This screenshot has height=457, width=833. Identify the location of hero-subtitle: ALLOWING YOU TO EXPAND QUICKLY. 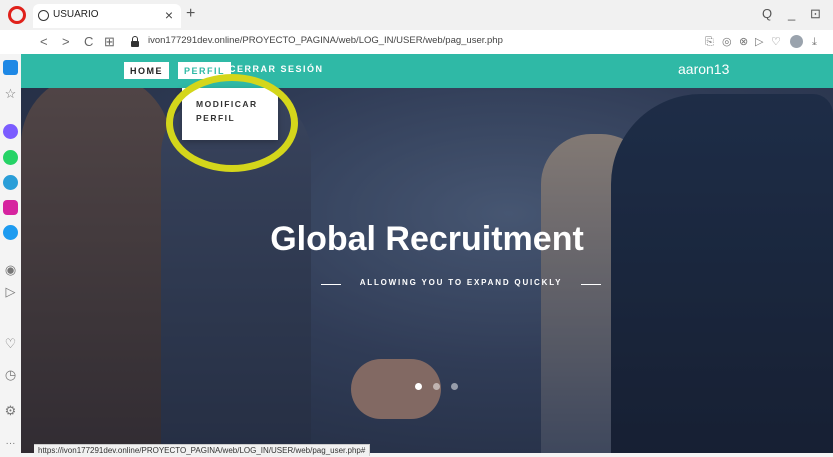
(461, 282).